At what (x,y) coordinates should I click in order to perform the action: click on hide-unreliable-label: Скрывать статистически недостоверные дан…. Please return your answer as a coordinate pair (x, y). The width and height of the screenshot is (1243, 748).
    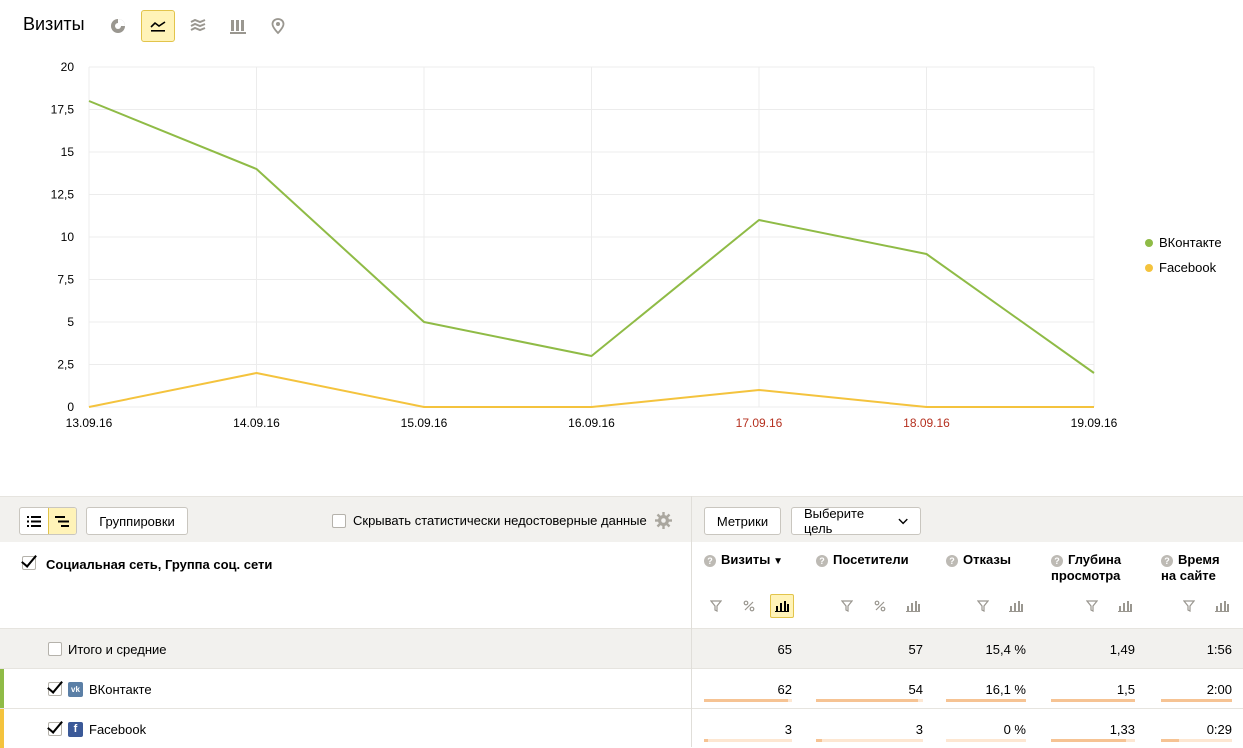
    Looking at the image, I should click on (500, 520).